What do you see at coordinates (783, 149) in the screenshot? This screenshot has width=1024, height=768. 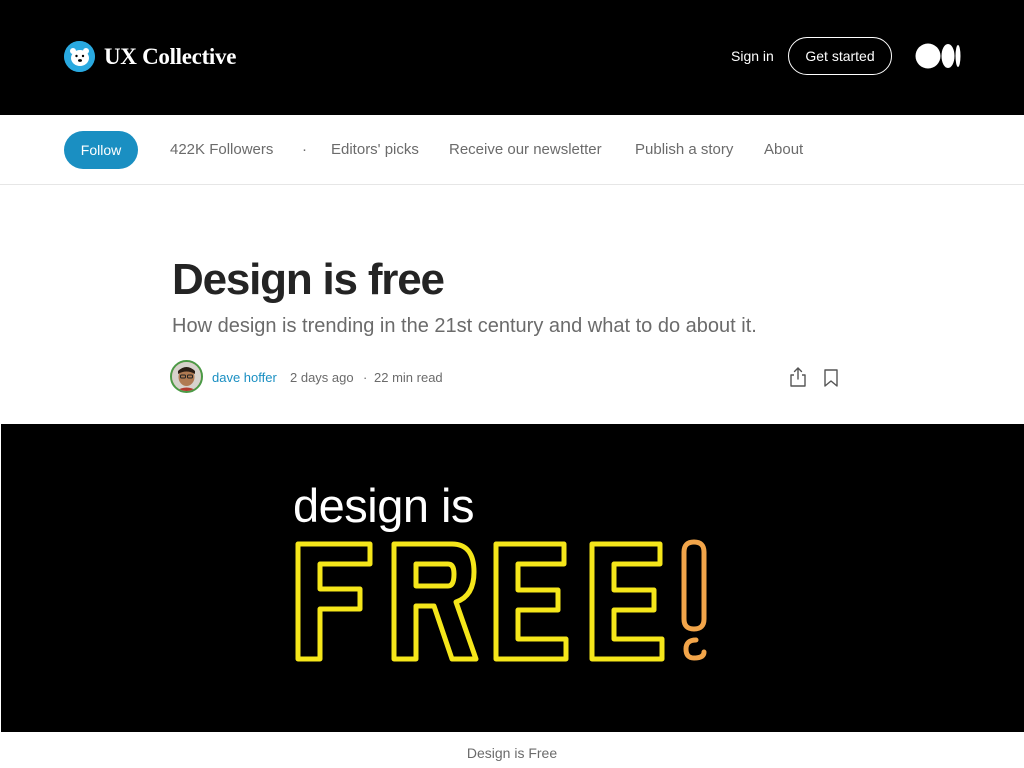 I see `nav-about: About` at bounding box center [783, 149].